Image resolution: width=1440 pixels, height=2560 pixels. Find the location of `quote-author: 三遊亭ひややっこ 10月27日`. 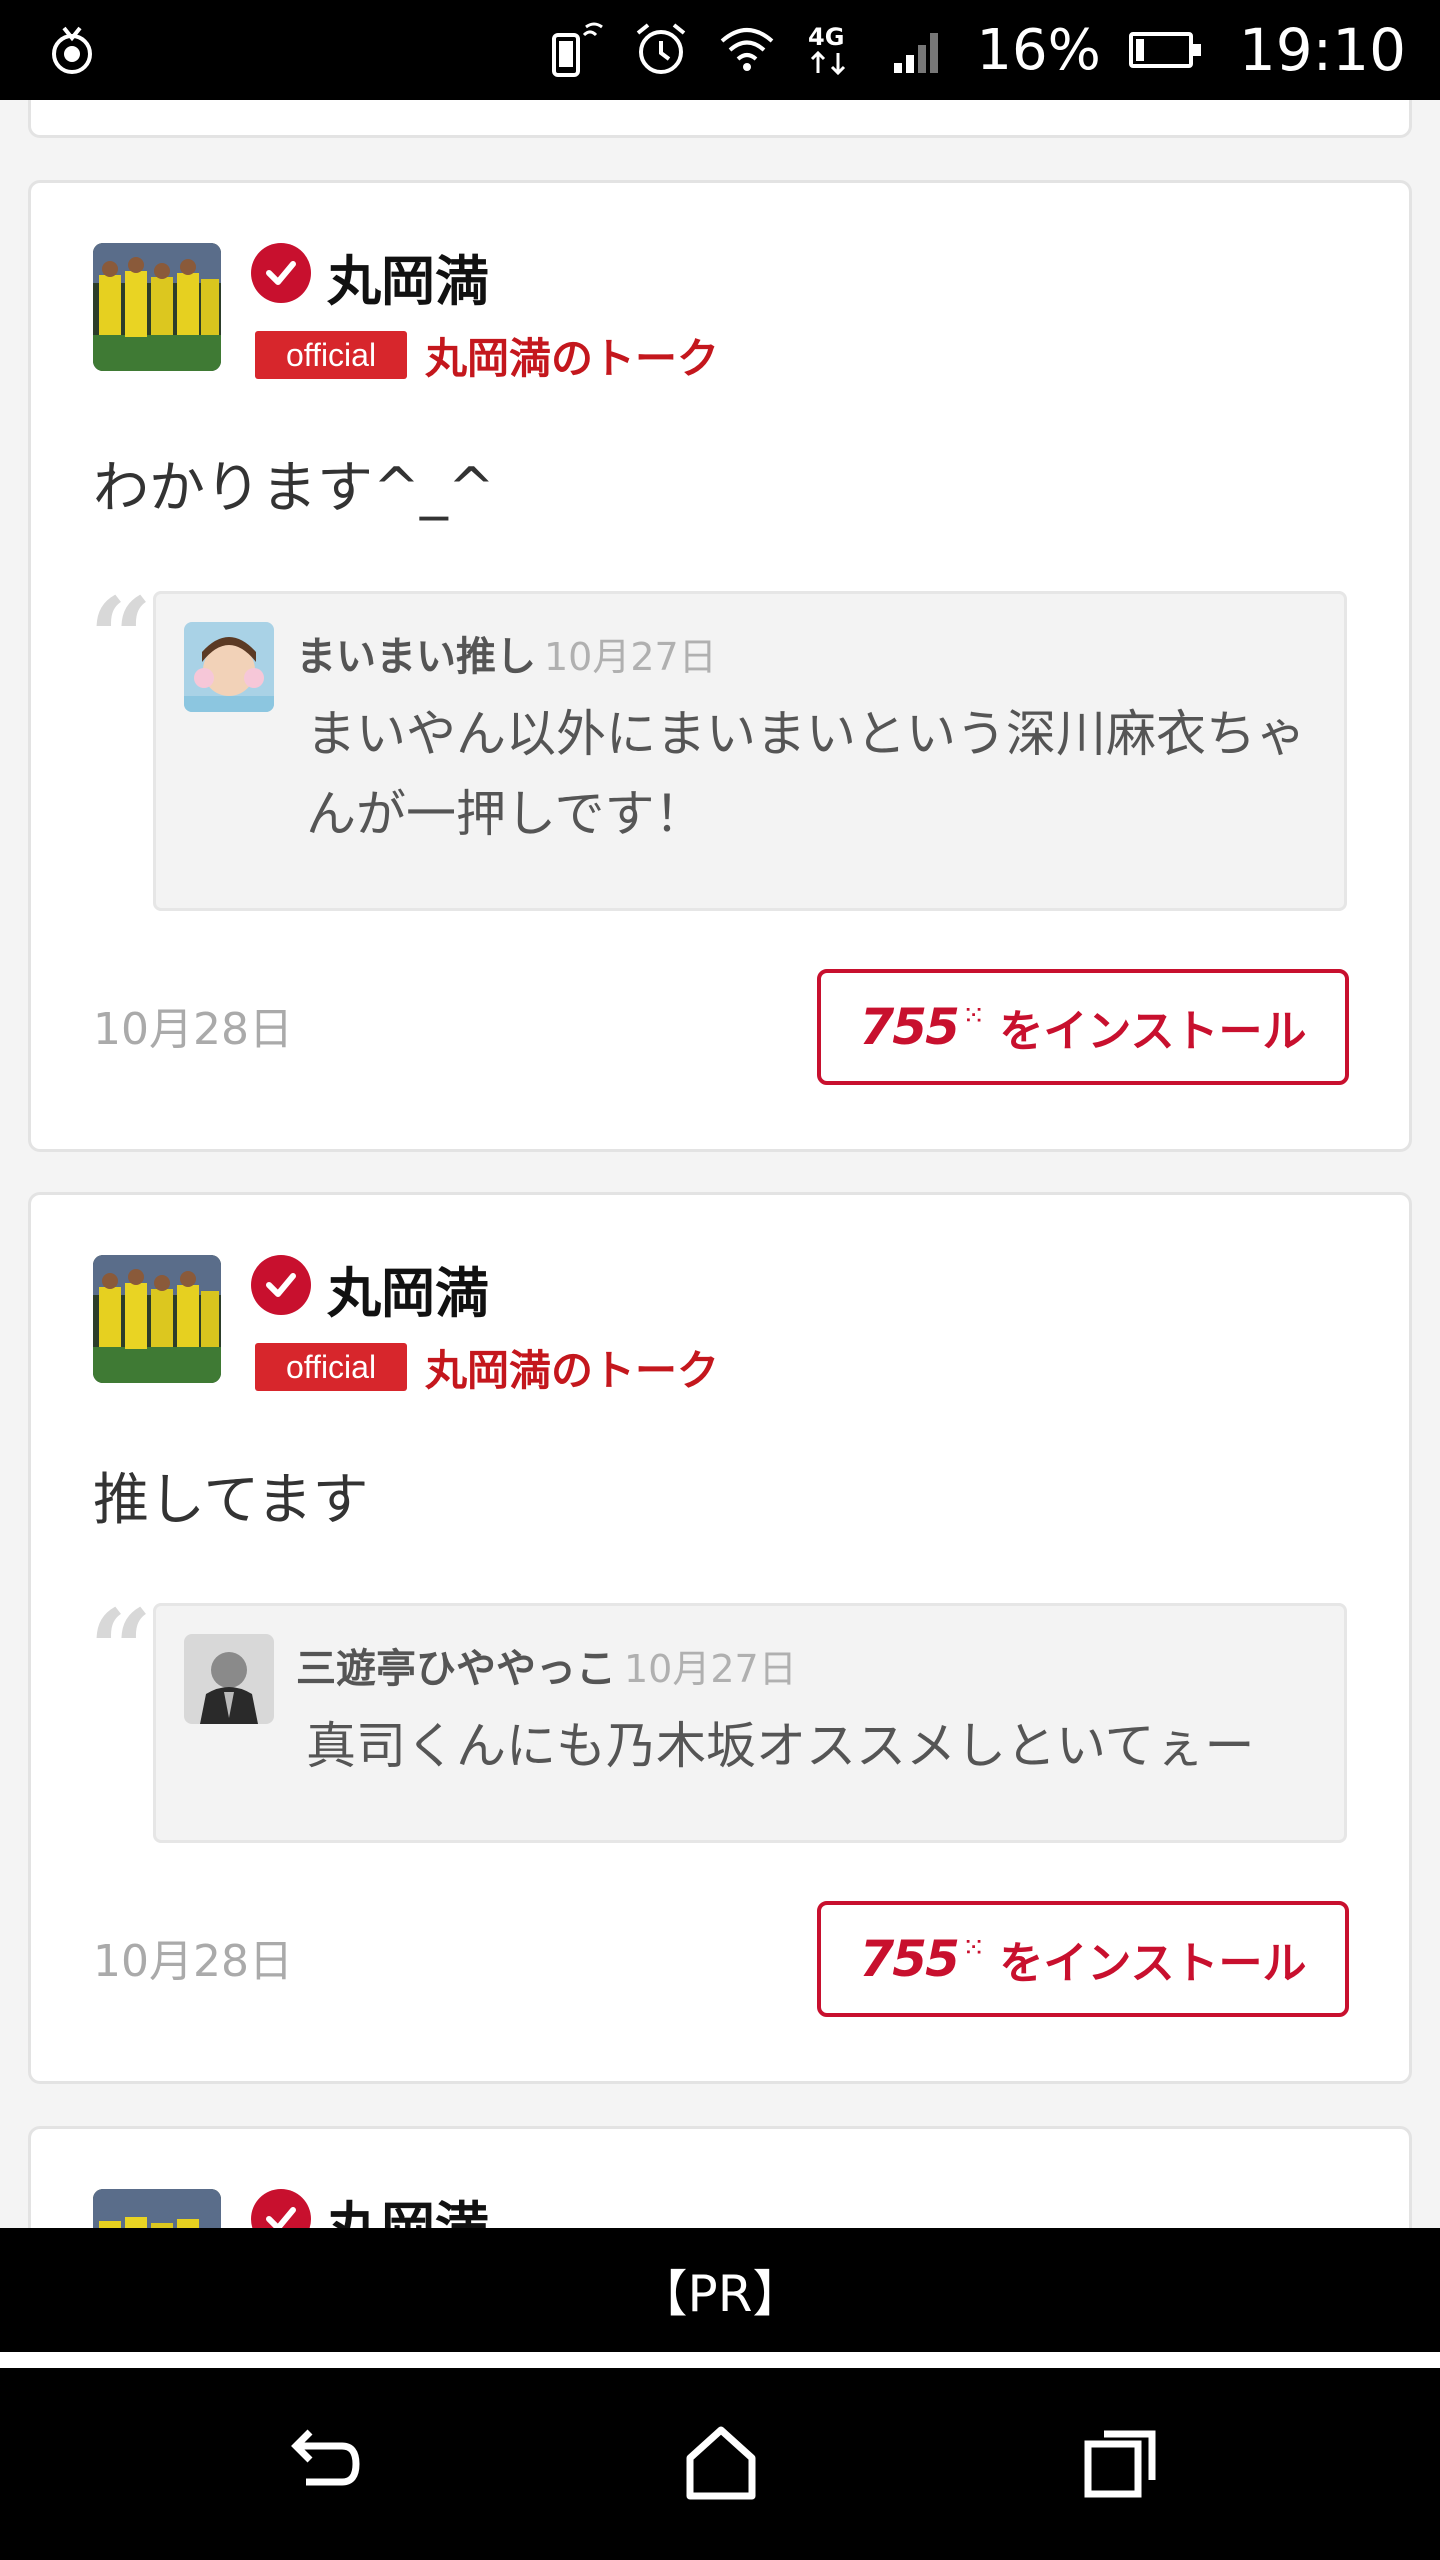

quote-author: 三遊亭ひややっこ 10月27日 is located at coordinates (546, 1665).